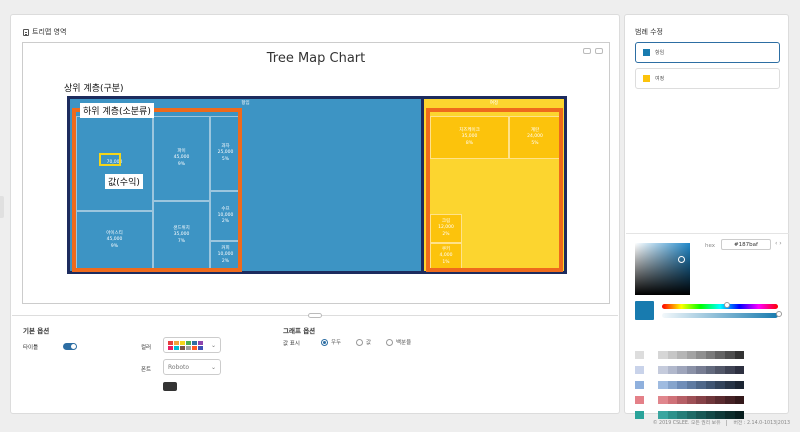 This screenshot has height=432, width=800. What do you see at coordinates (315, 315) in the screenshot?
I see `splitter-handle` at bounding box center [315, 315].